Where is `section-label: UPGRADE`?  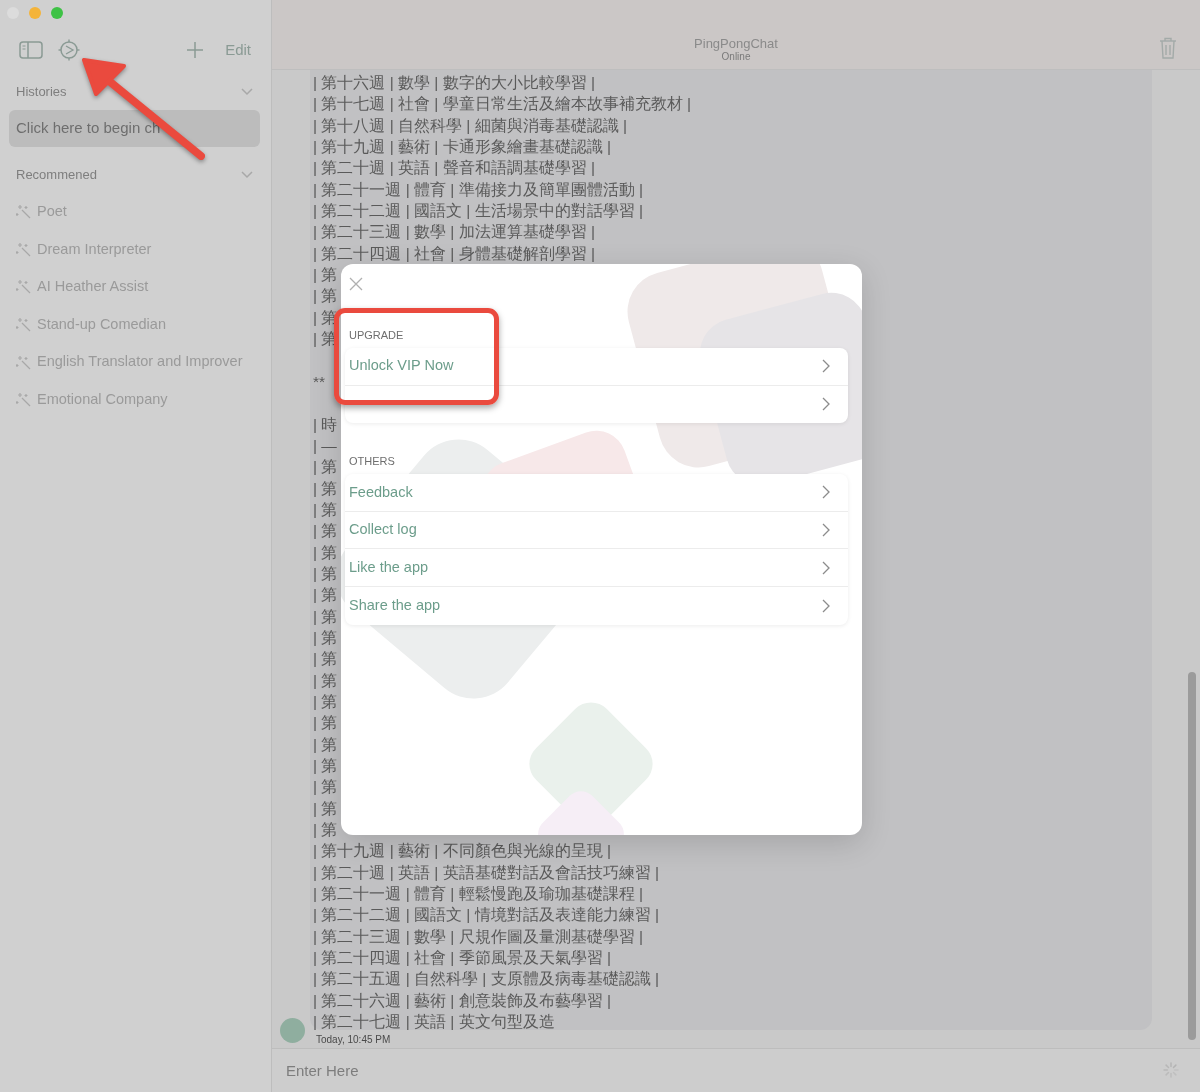 section-label: UPGRADE is located at coordinates (376, 335).